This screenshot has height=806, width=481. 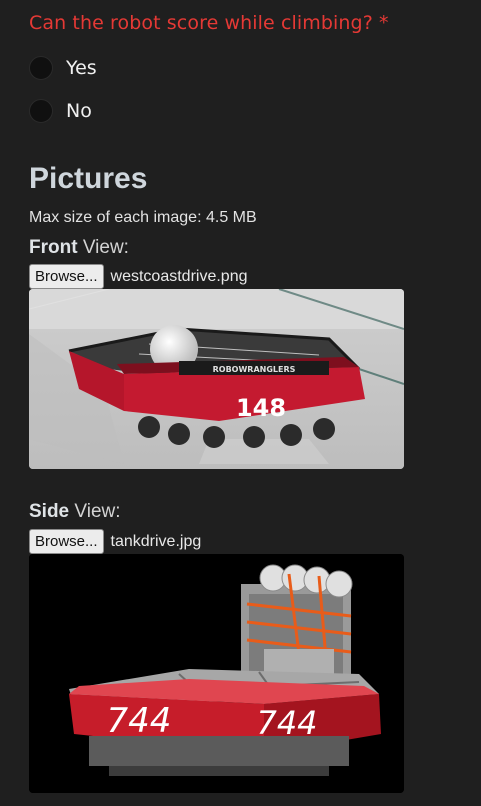 I want to click on front-view-label: Front View:, so click(x=79, y=248).